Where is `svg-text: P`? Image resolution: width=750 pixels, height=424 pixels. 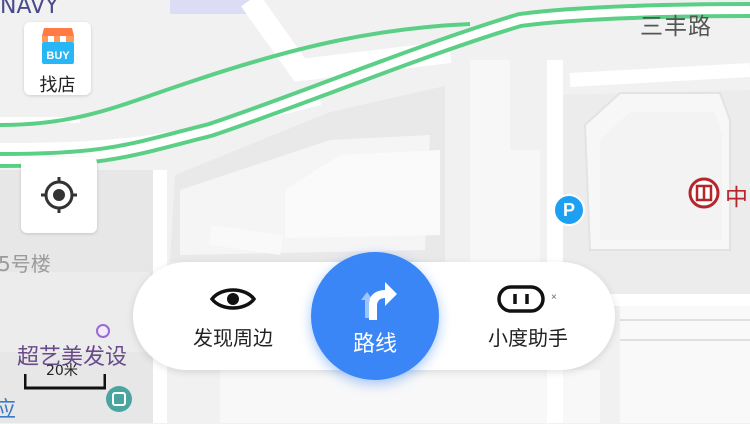
svg-text: P is located at coordinates (569, 210).